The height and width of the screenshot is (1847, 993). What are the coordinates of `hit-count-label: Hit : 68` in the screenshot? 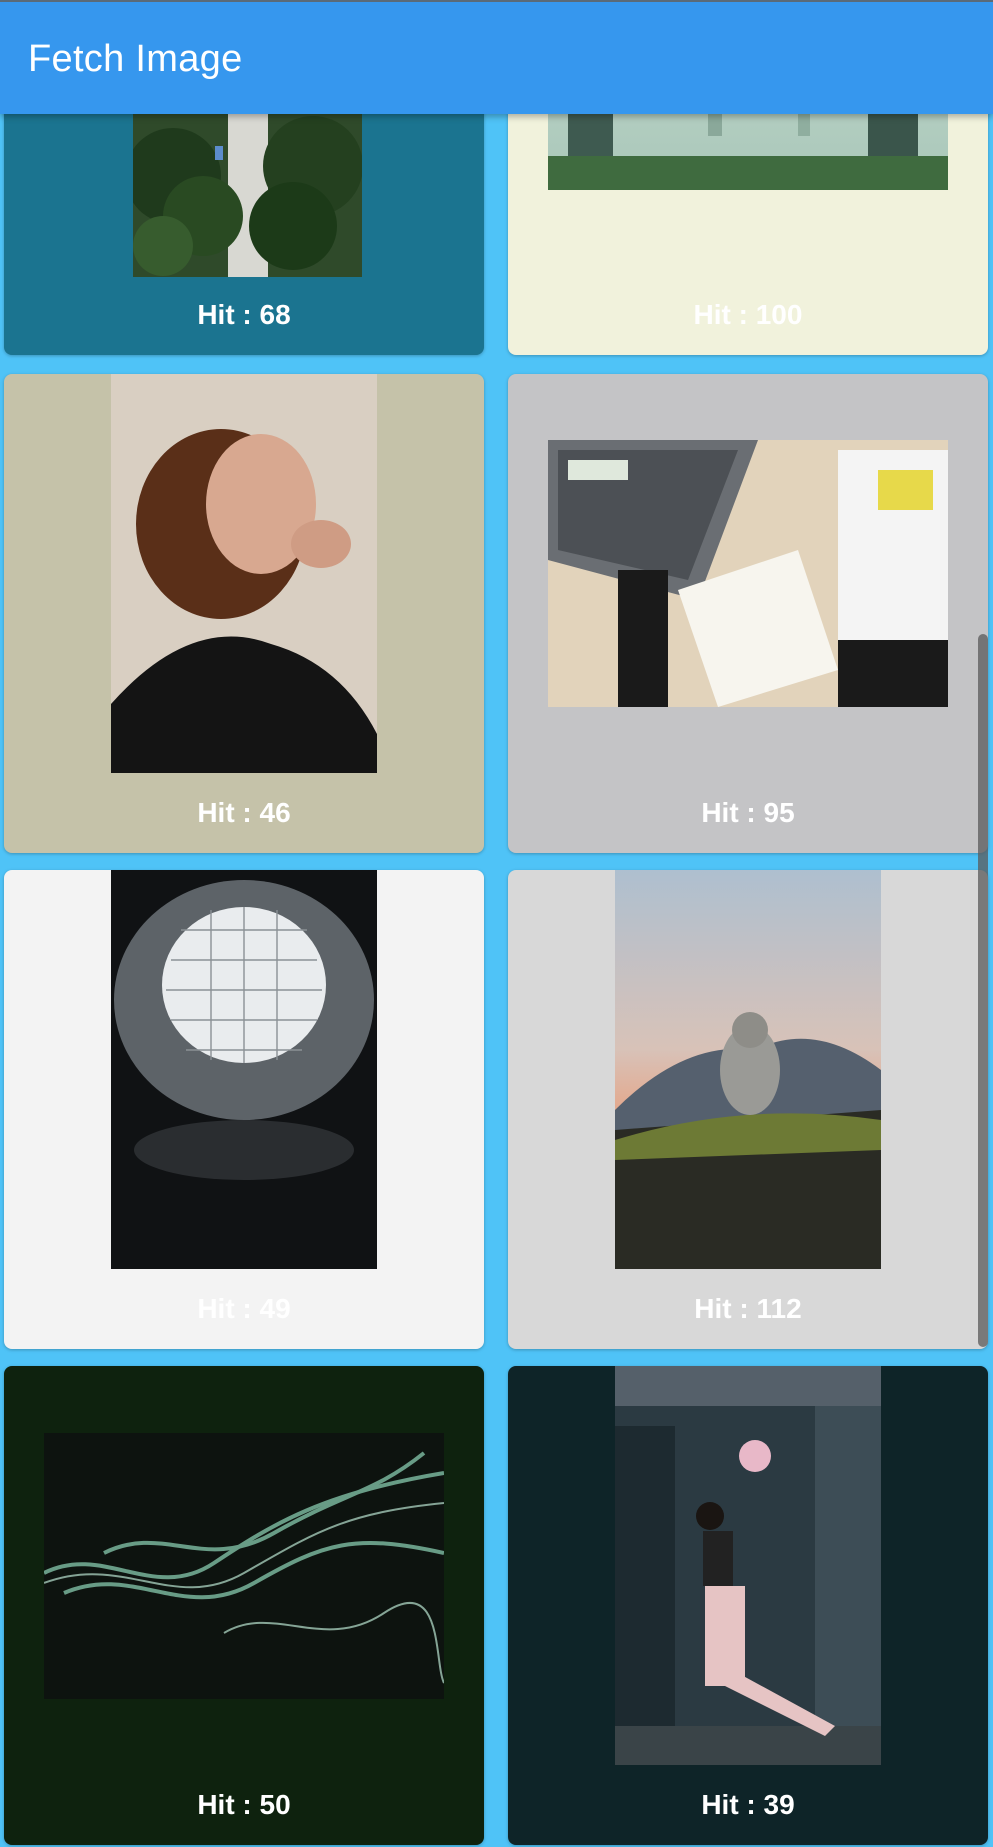 It's located at (244, 314).